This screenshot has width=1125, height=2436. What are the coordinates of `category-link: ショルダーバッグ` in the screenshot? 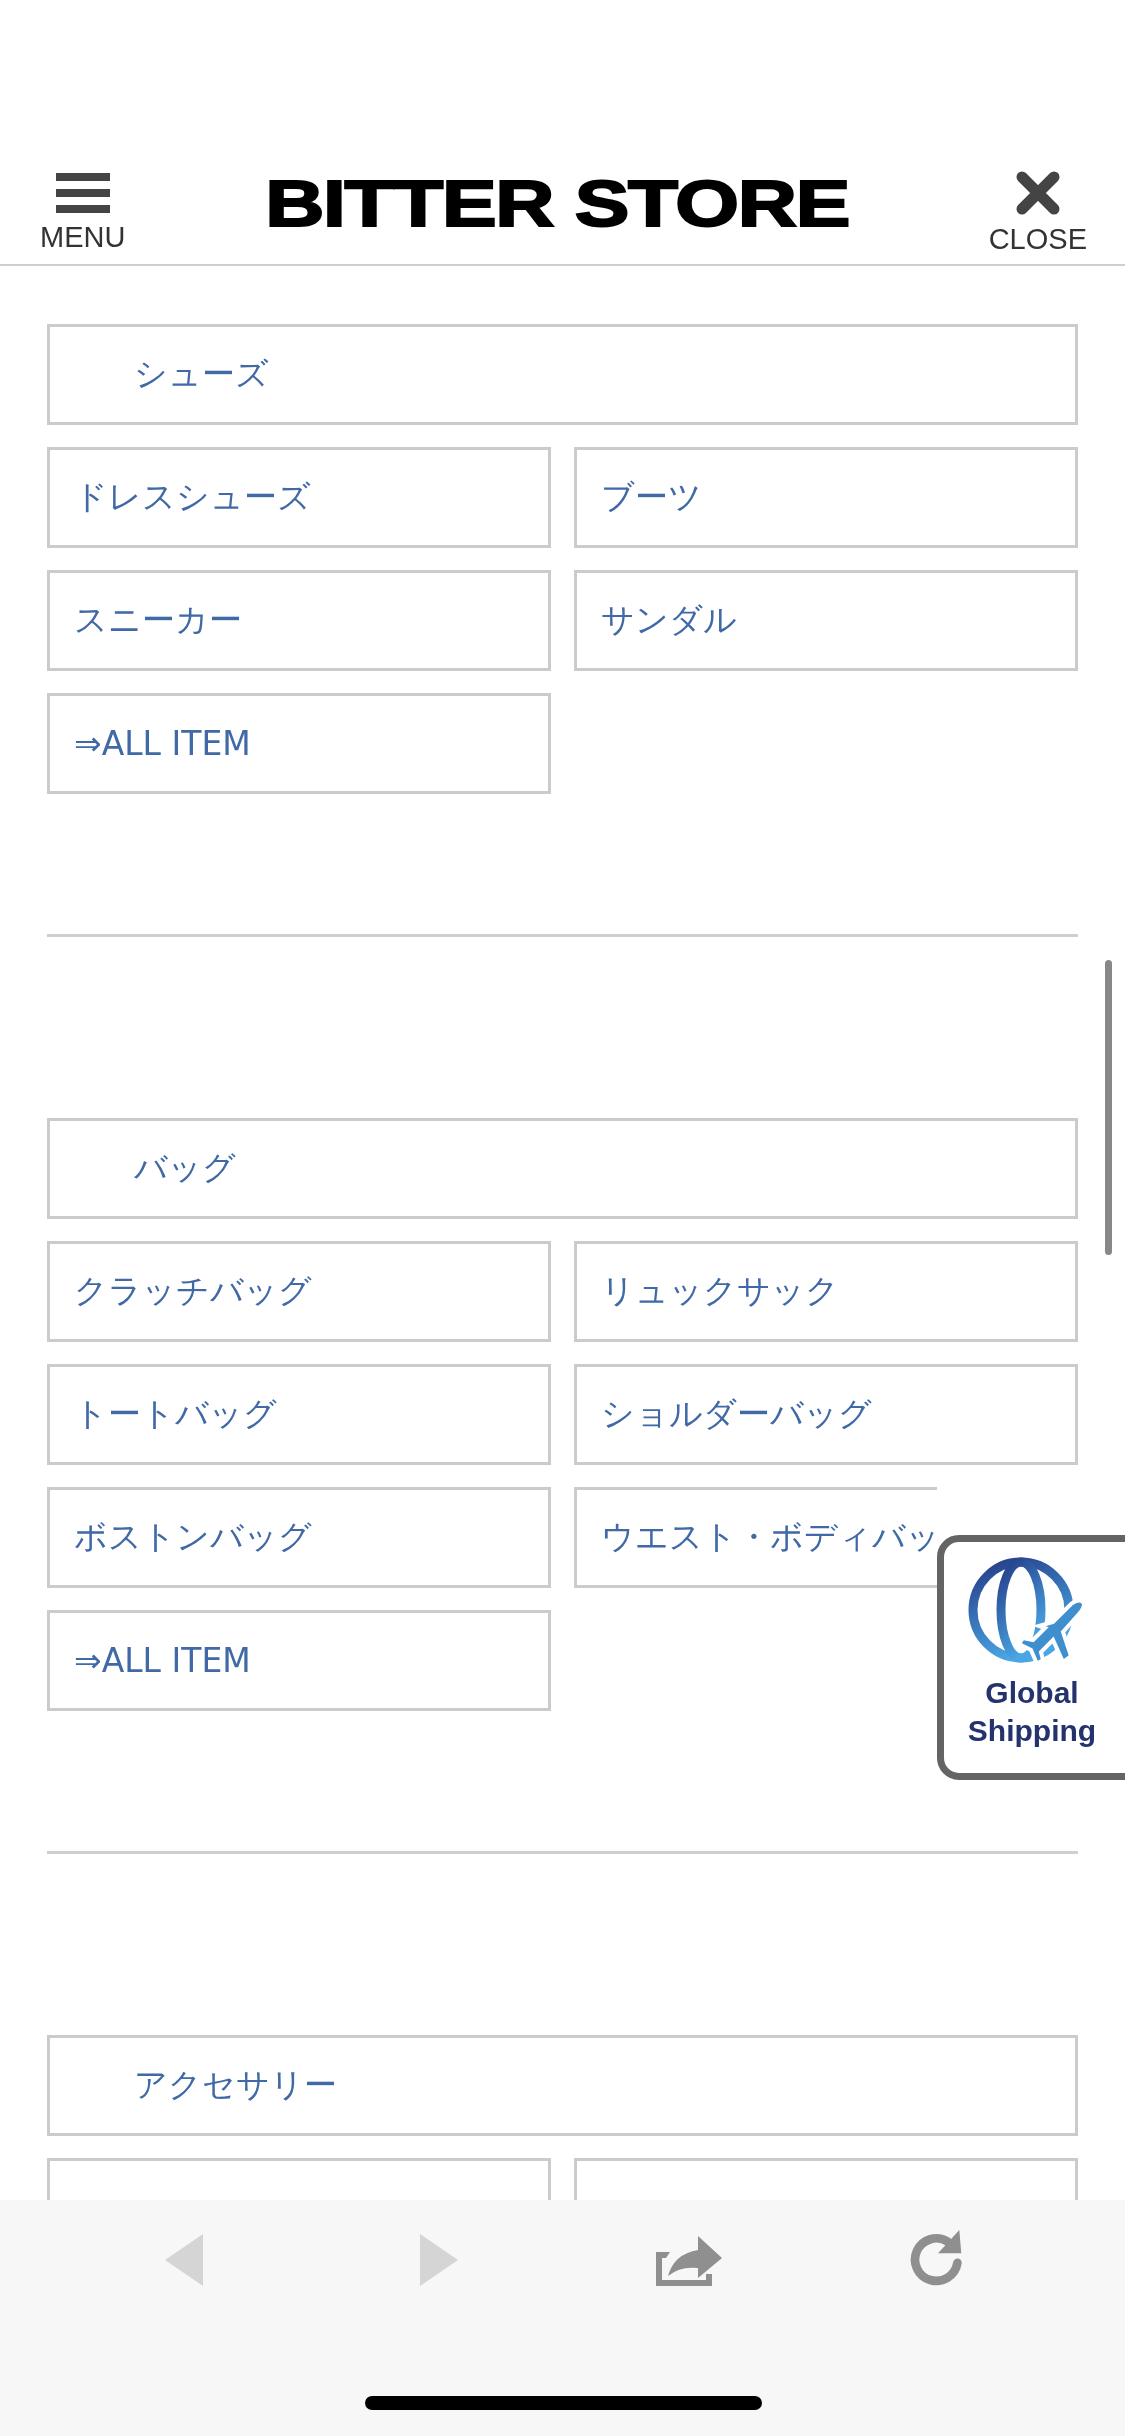 It's located at (826, 1414).